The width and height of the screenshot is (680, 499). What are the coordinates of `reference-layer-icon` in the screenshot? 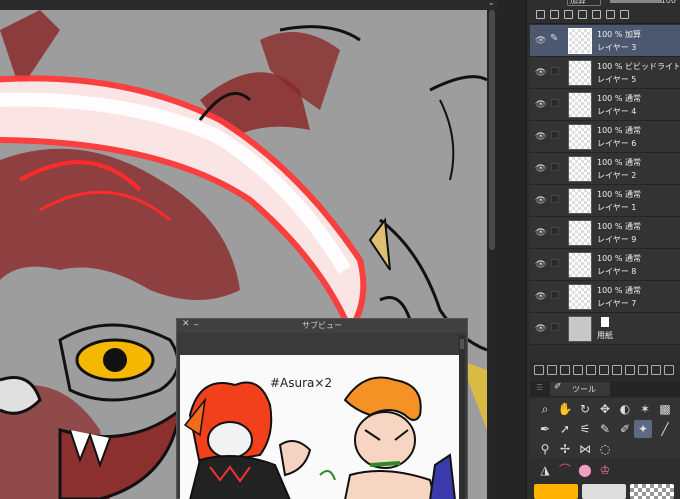 It's located at (617, 370).